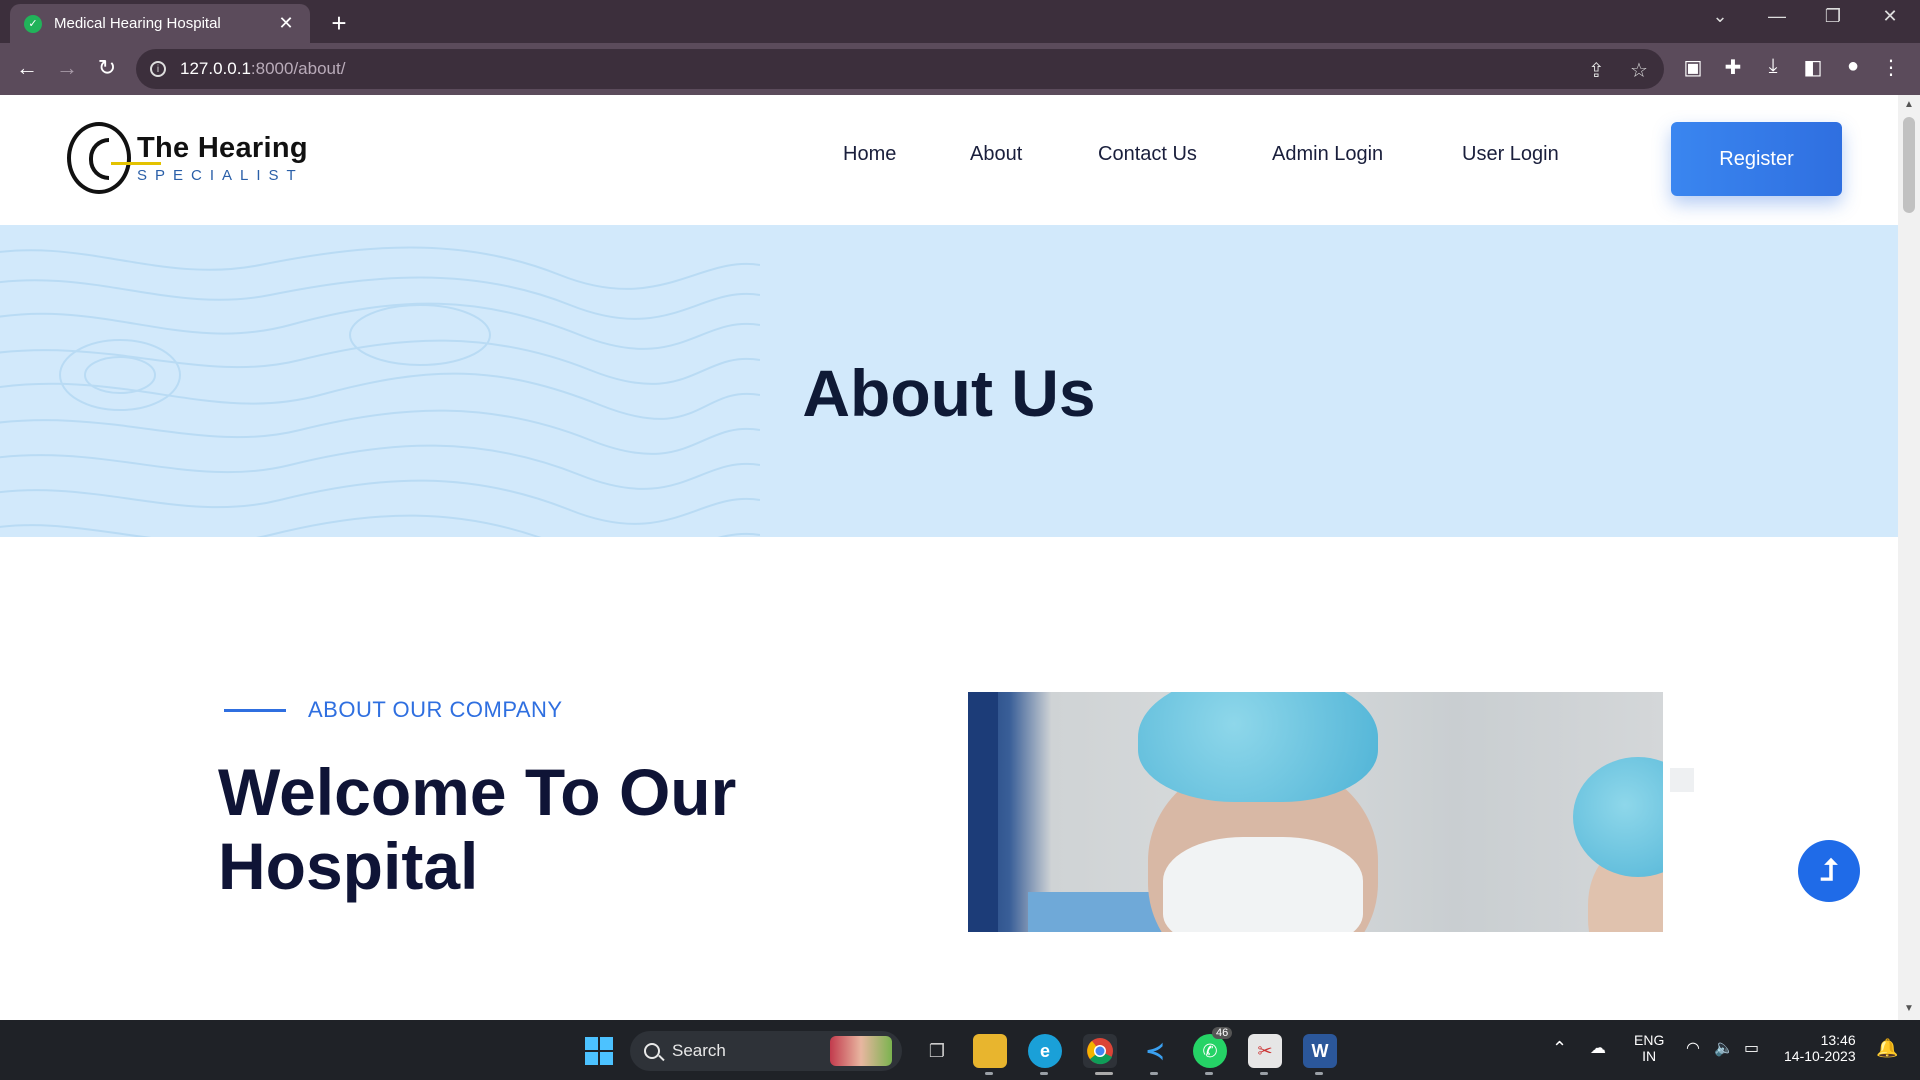 This screenshot has height=1080, width=1920. I want to click on menu-kebab-icon: ⋮, so click(1891, 67).